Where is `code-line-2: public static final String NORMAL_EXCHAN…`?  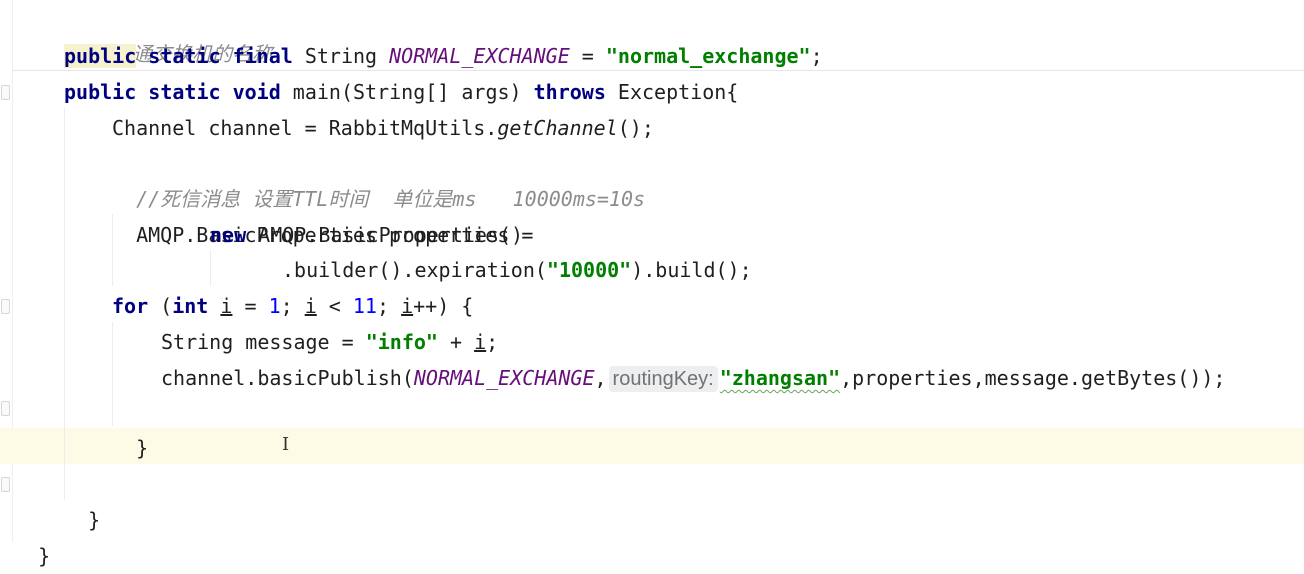
code-line-2: public static final String NORMAL_EXCHAN… is located at coordinates (443, 56).